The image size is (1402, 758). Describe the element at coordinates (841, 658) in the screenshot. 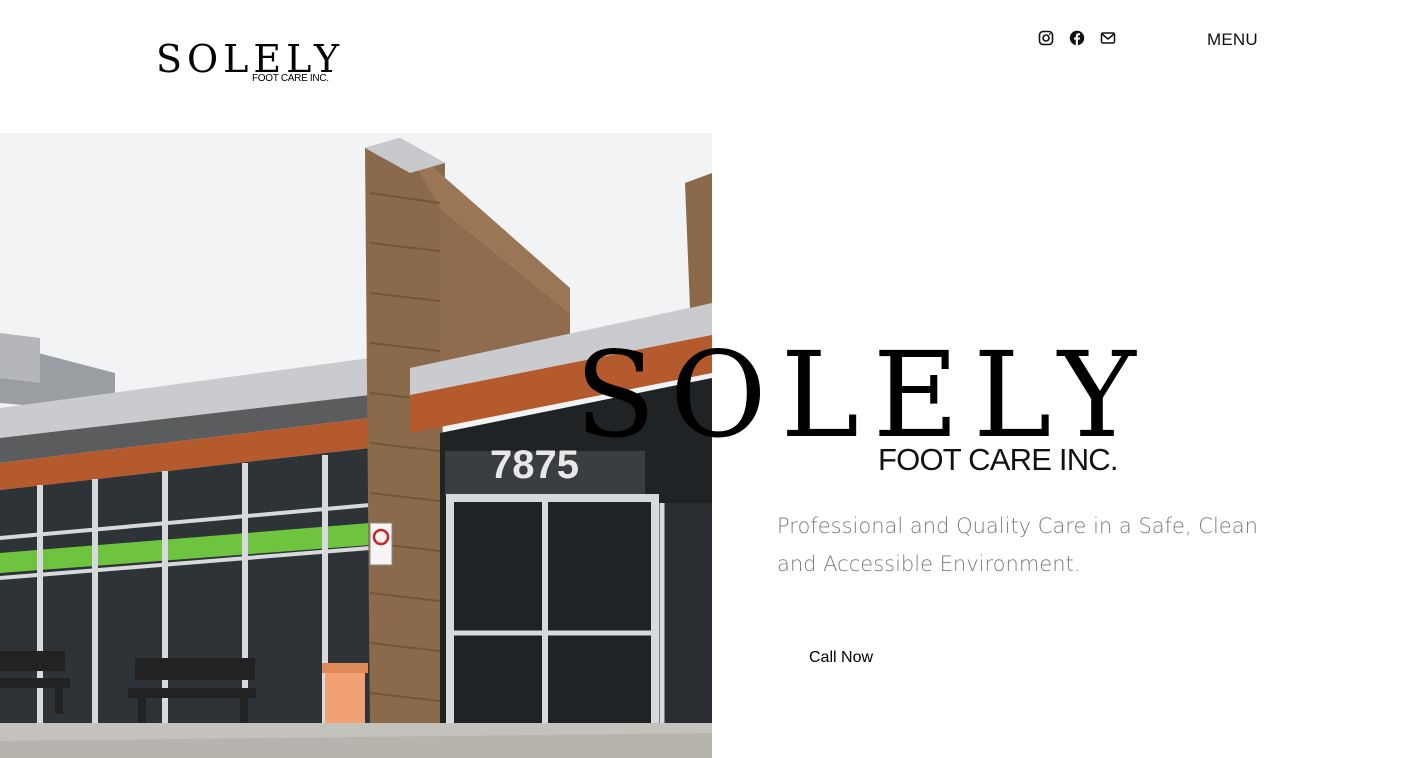

I see `call-now-button: Call Now` at that location.